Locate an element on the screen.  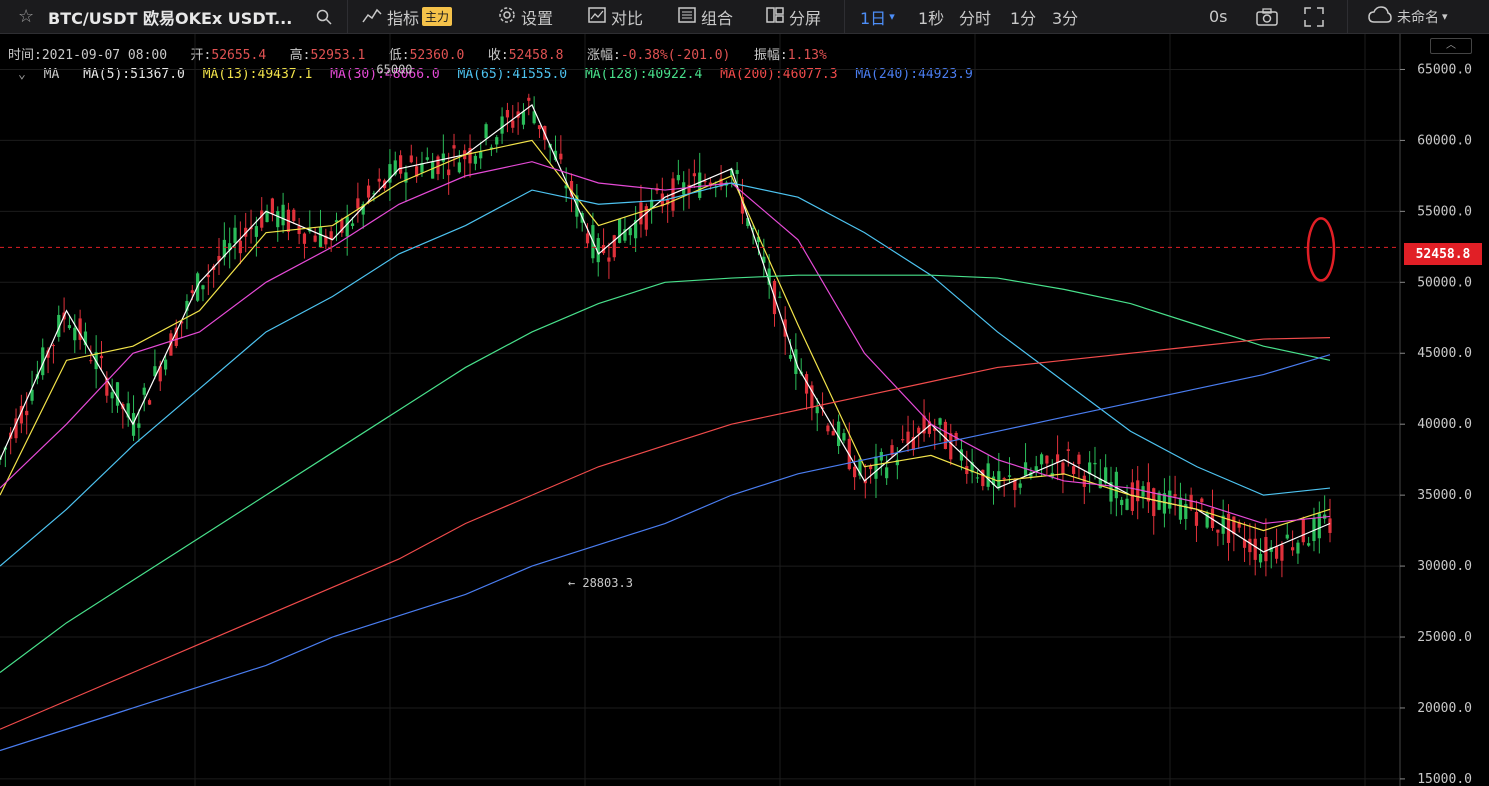
combine-label: 组合 is located at coordinates (717, 18).